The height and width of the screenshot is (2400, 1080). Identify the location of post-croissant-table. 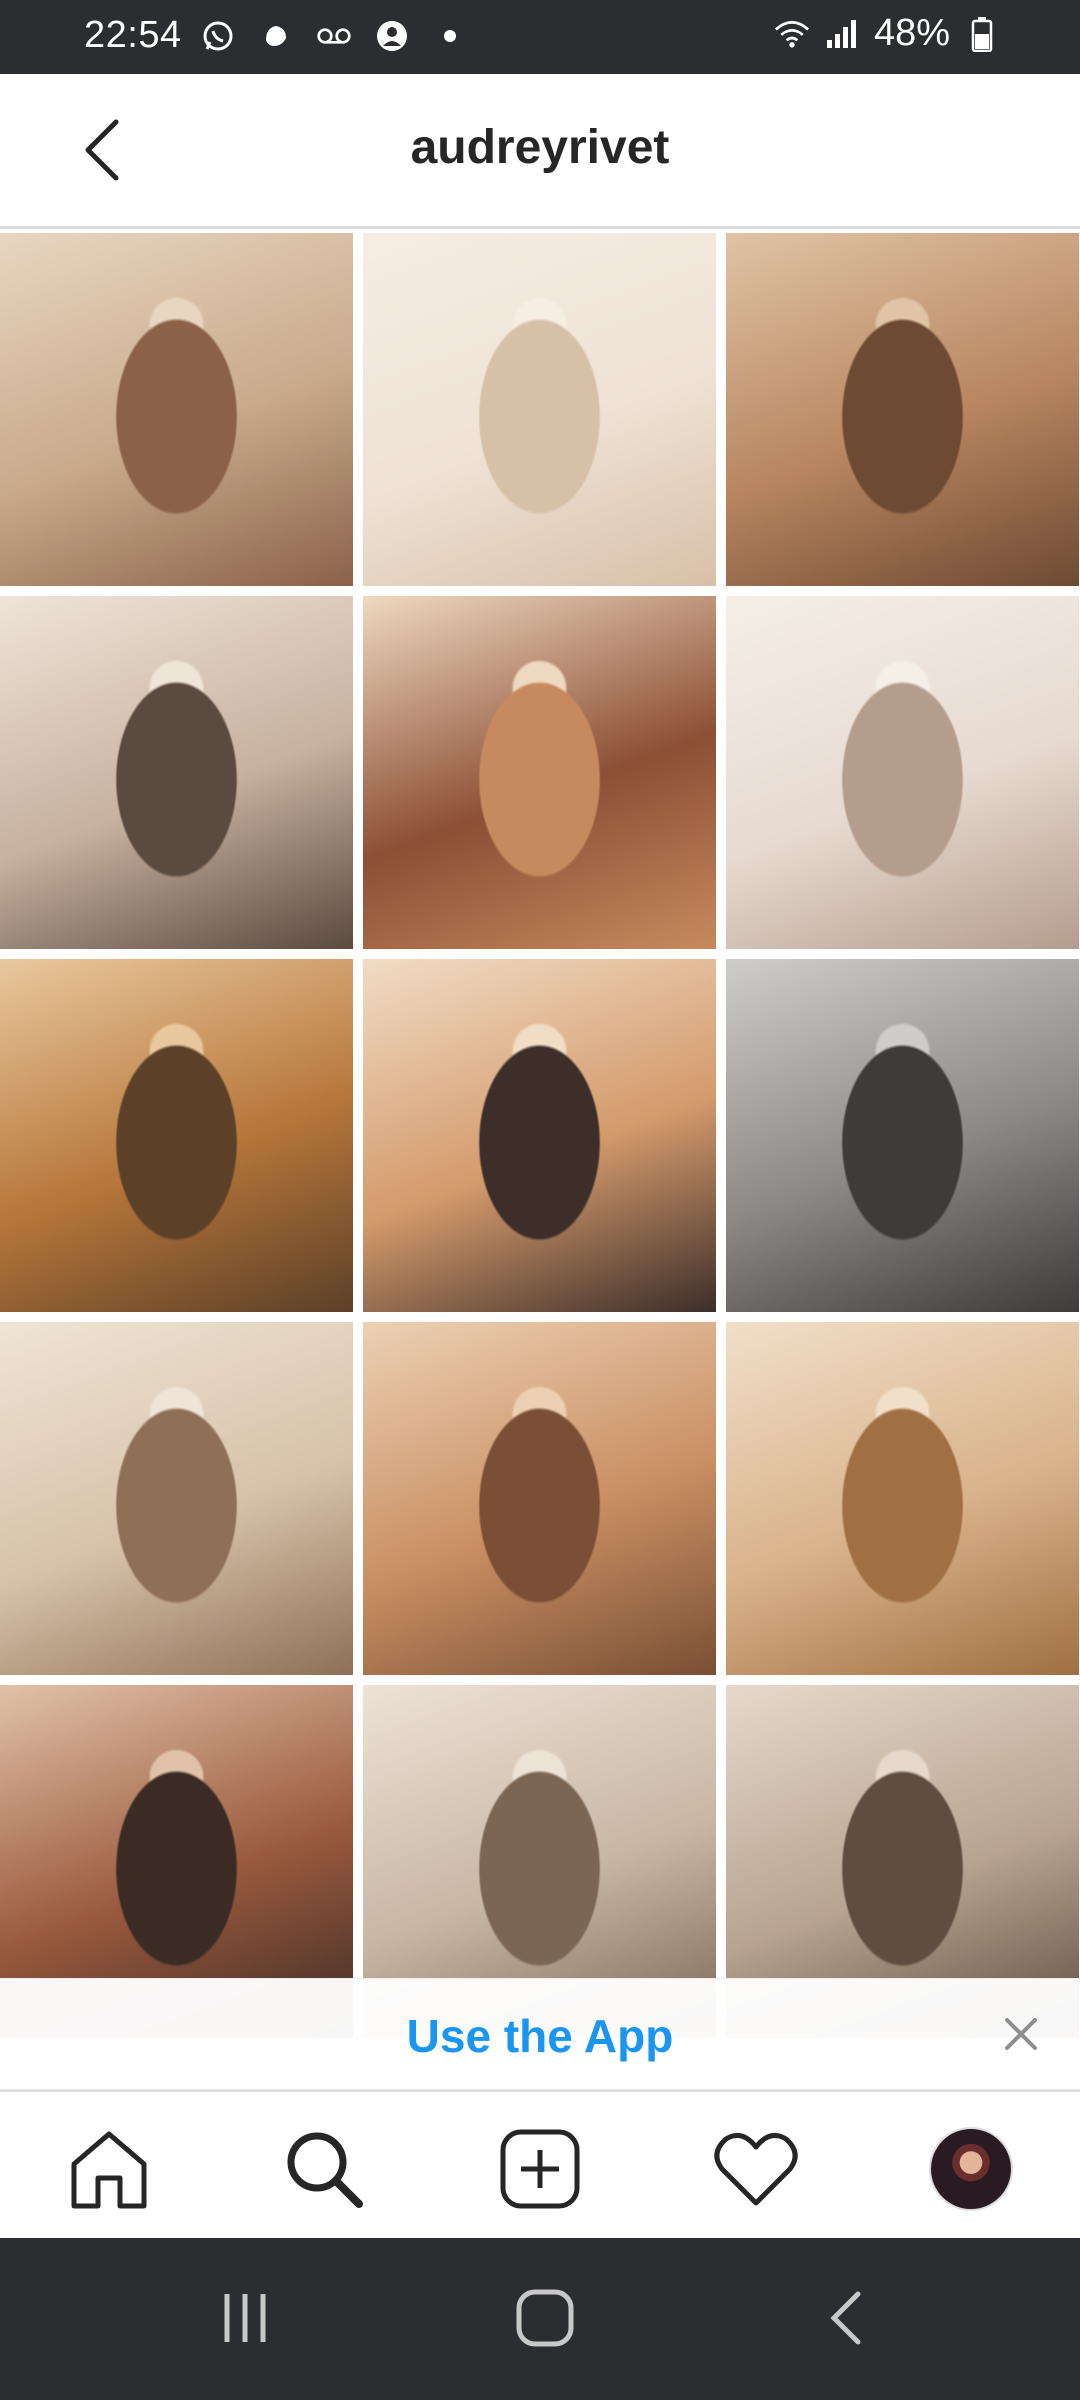
(539, 772).